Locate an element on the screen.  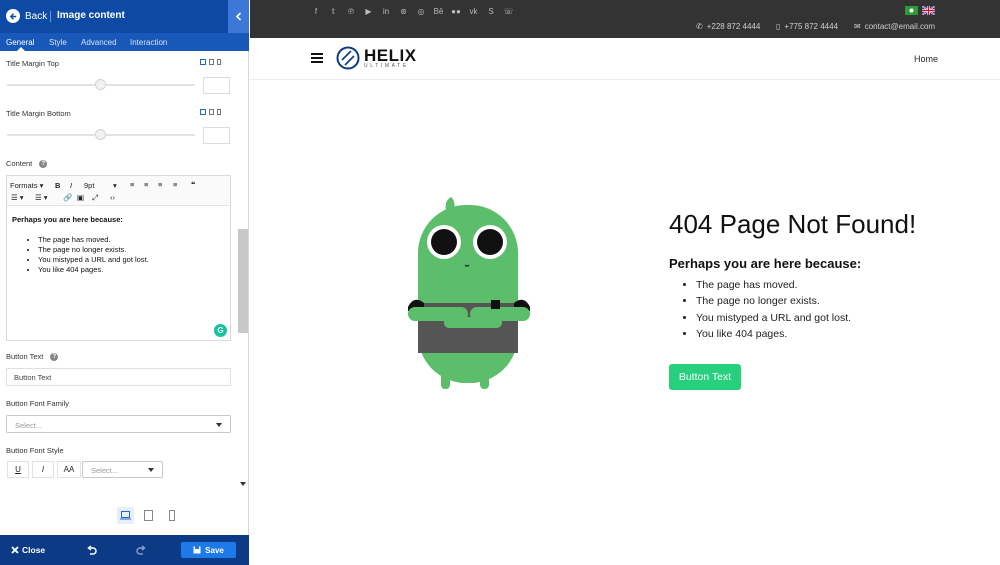
collapse-panel-button is located at coordinates (238, 16).